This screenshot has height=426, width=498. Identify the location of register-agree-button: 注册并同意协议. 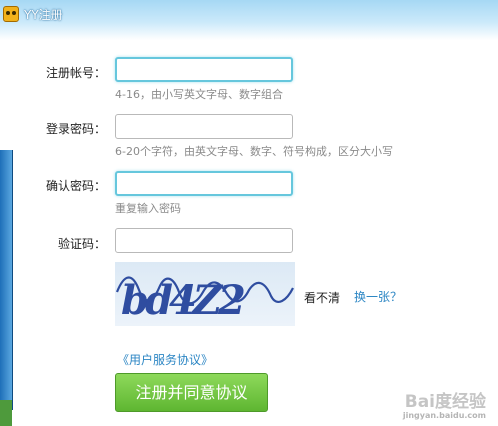
(191, 392).